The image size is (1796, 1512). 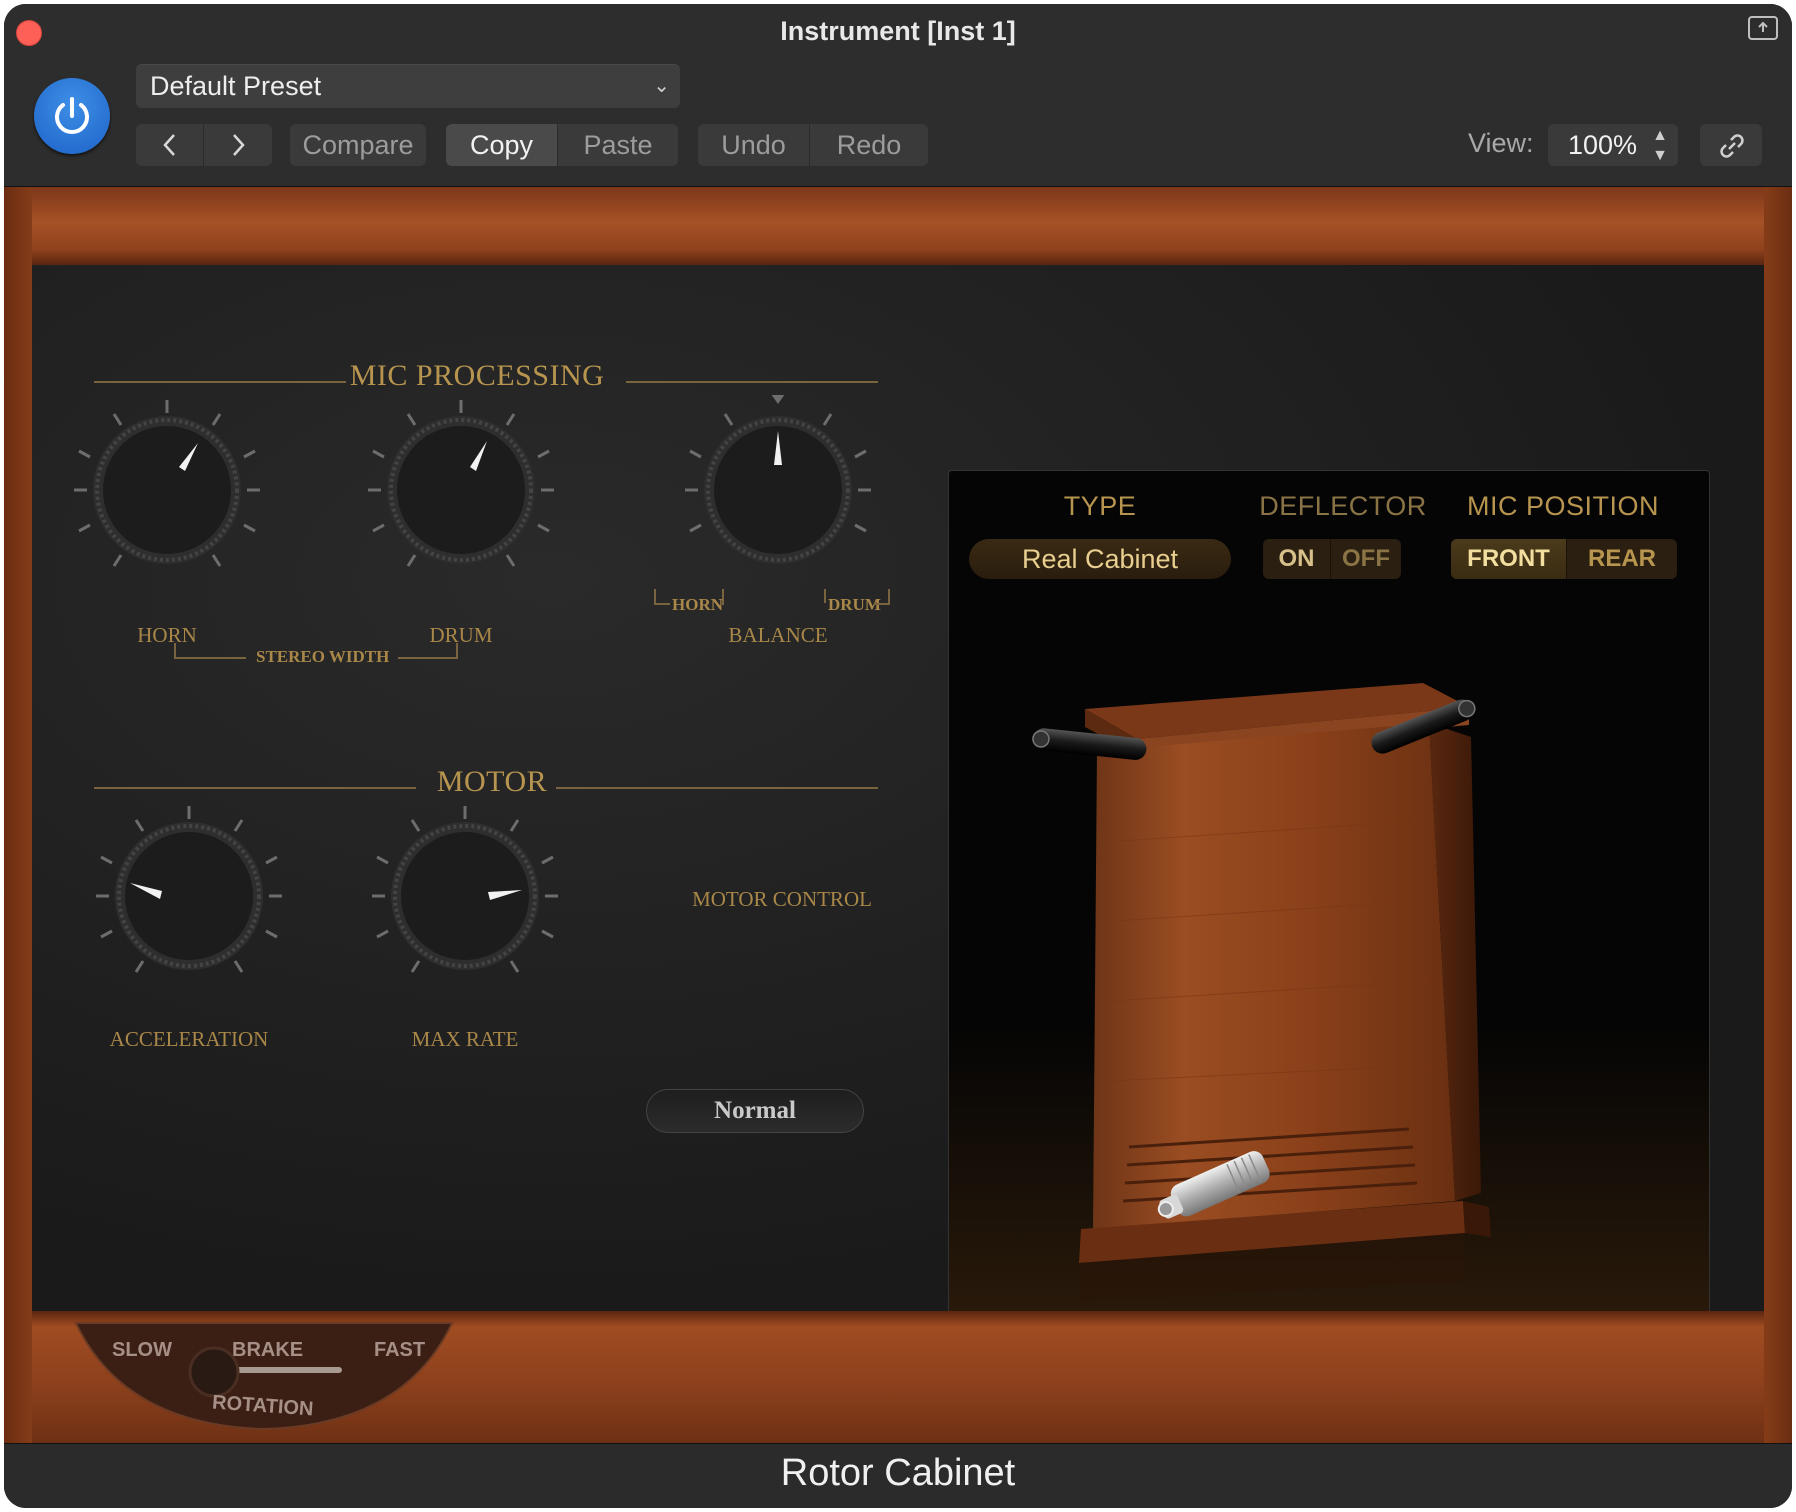 What do you see at coordinates (167, 490) in the screenshot?
I see `horn-width-knob` at bounding box center [167, 490].